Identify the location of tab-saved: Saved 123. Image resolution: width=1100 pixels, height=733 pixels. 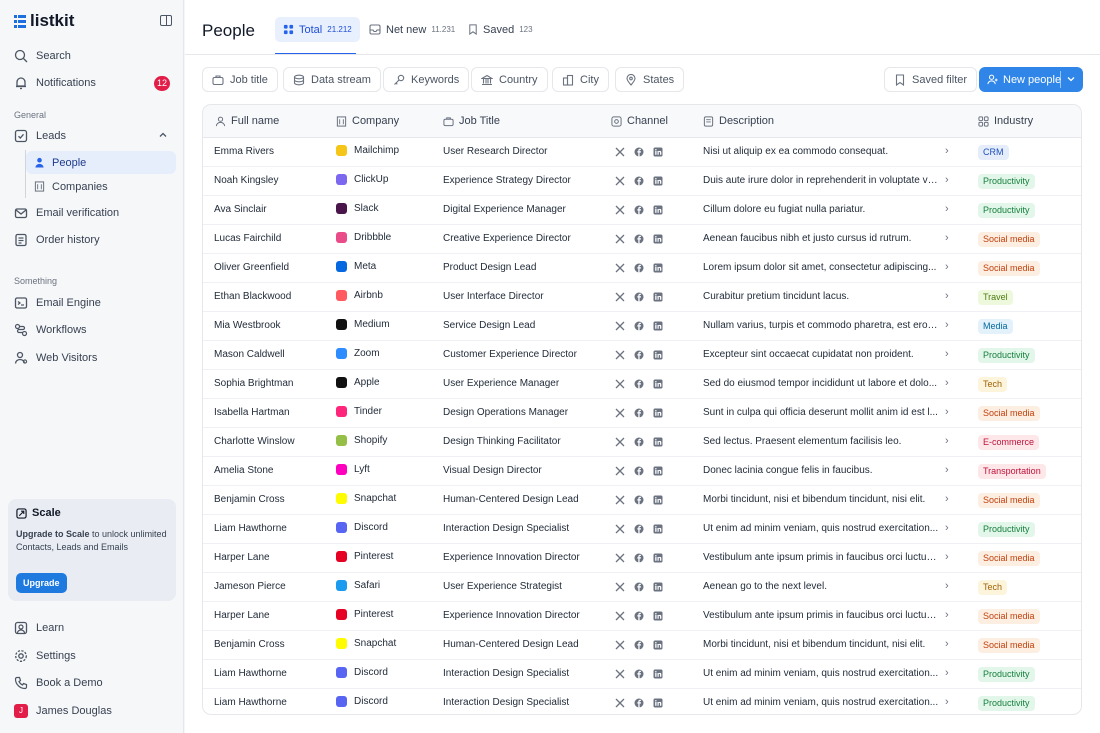
(500, 29).